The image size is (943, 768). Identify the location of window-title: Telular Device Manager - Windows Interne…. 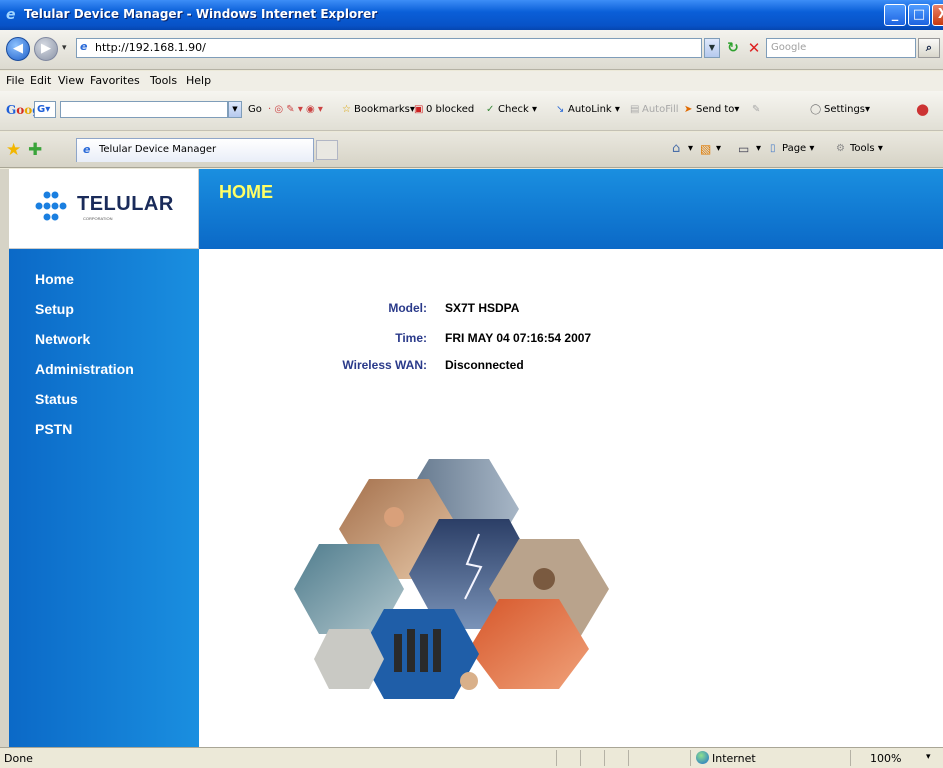
(201, 14).